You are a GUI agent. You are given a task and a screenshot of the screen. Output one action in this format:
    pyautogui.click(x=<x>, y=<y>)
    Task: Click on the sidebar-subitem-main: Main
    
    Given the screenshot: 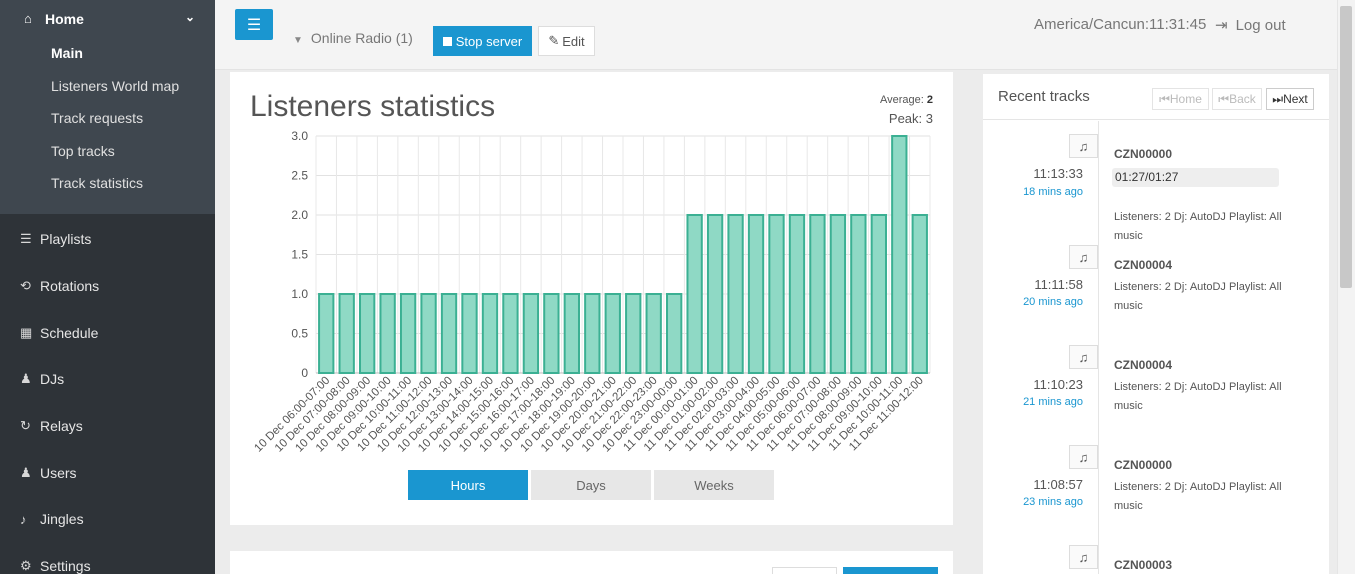 What is the action you would take?
    pyautogui.click(x=107, y=53)
    